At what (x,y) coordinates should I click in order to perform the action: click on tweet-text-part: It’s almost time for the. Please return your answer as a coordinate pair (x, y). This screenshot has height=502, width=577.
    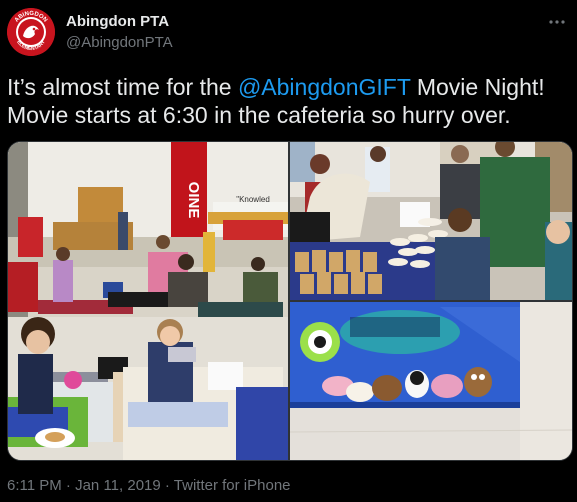
    Looking at the image, I should click on (122, 87).